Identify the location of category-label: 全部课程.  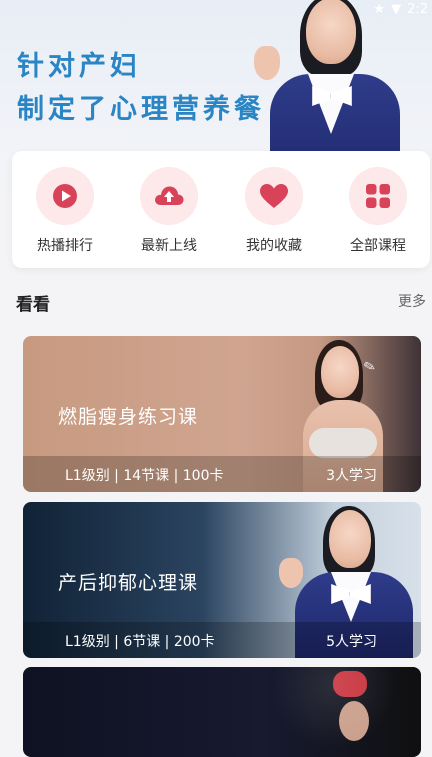
(378, 246).